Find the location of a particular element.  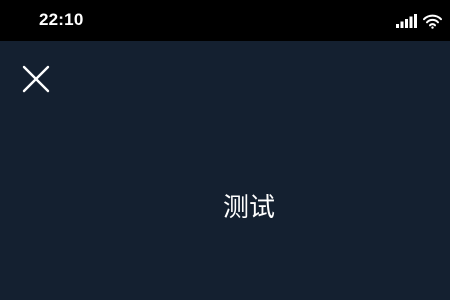

wifi-icon is located at coordinates (432, 21).